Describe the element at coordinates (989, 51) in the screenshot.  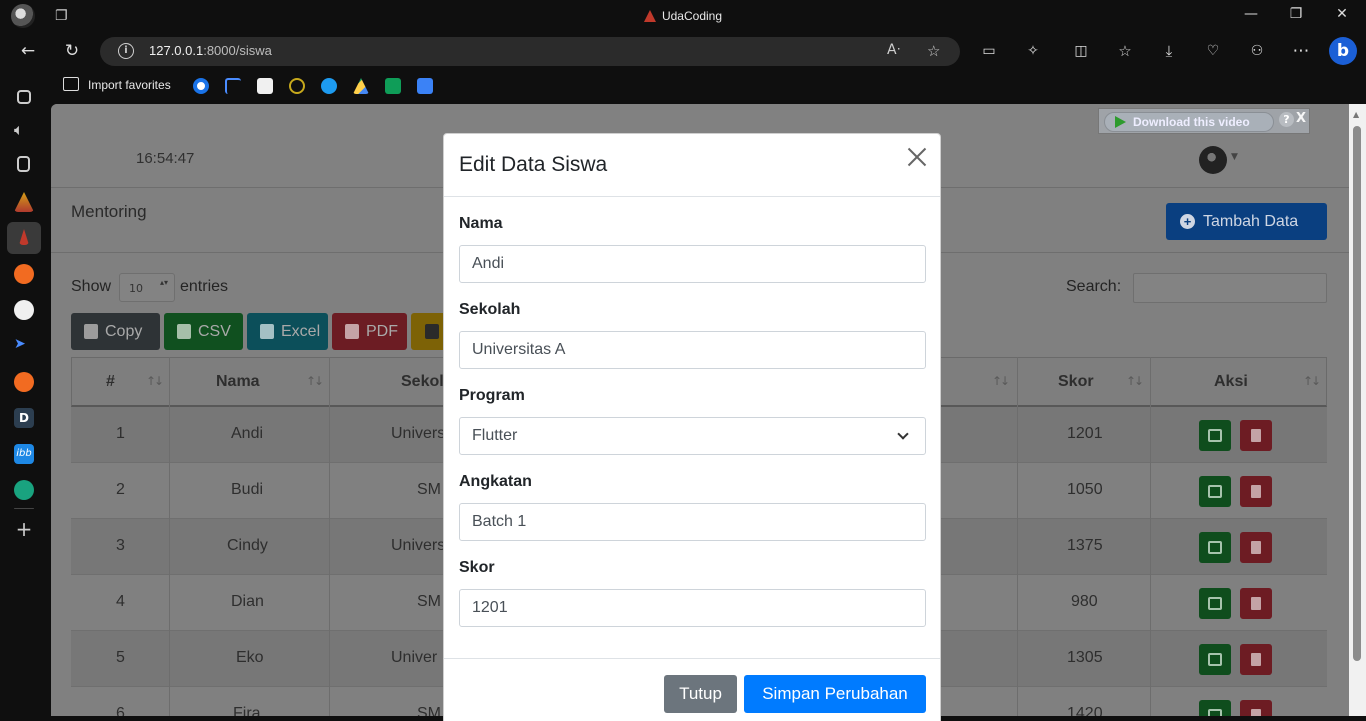
I see `reader-icon: ▭` at that location.